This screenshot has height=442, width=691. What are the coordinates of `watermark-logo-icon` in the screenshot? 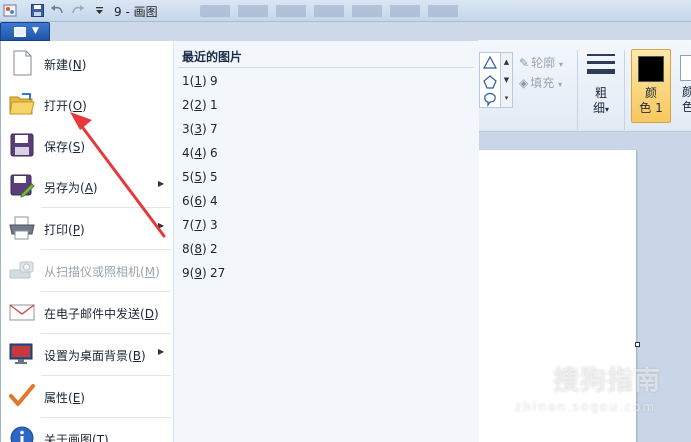 It's located at (530, 376).